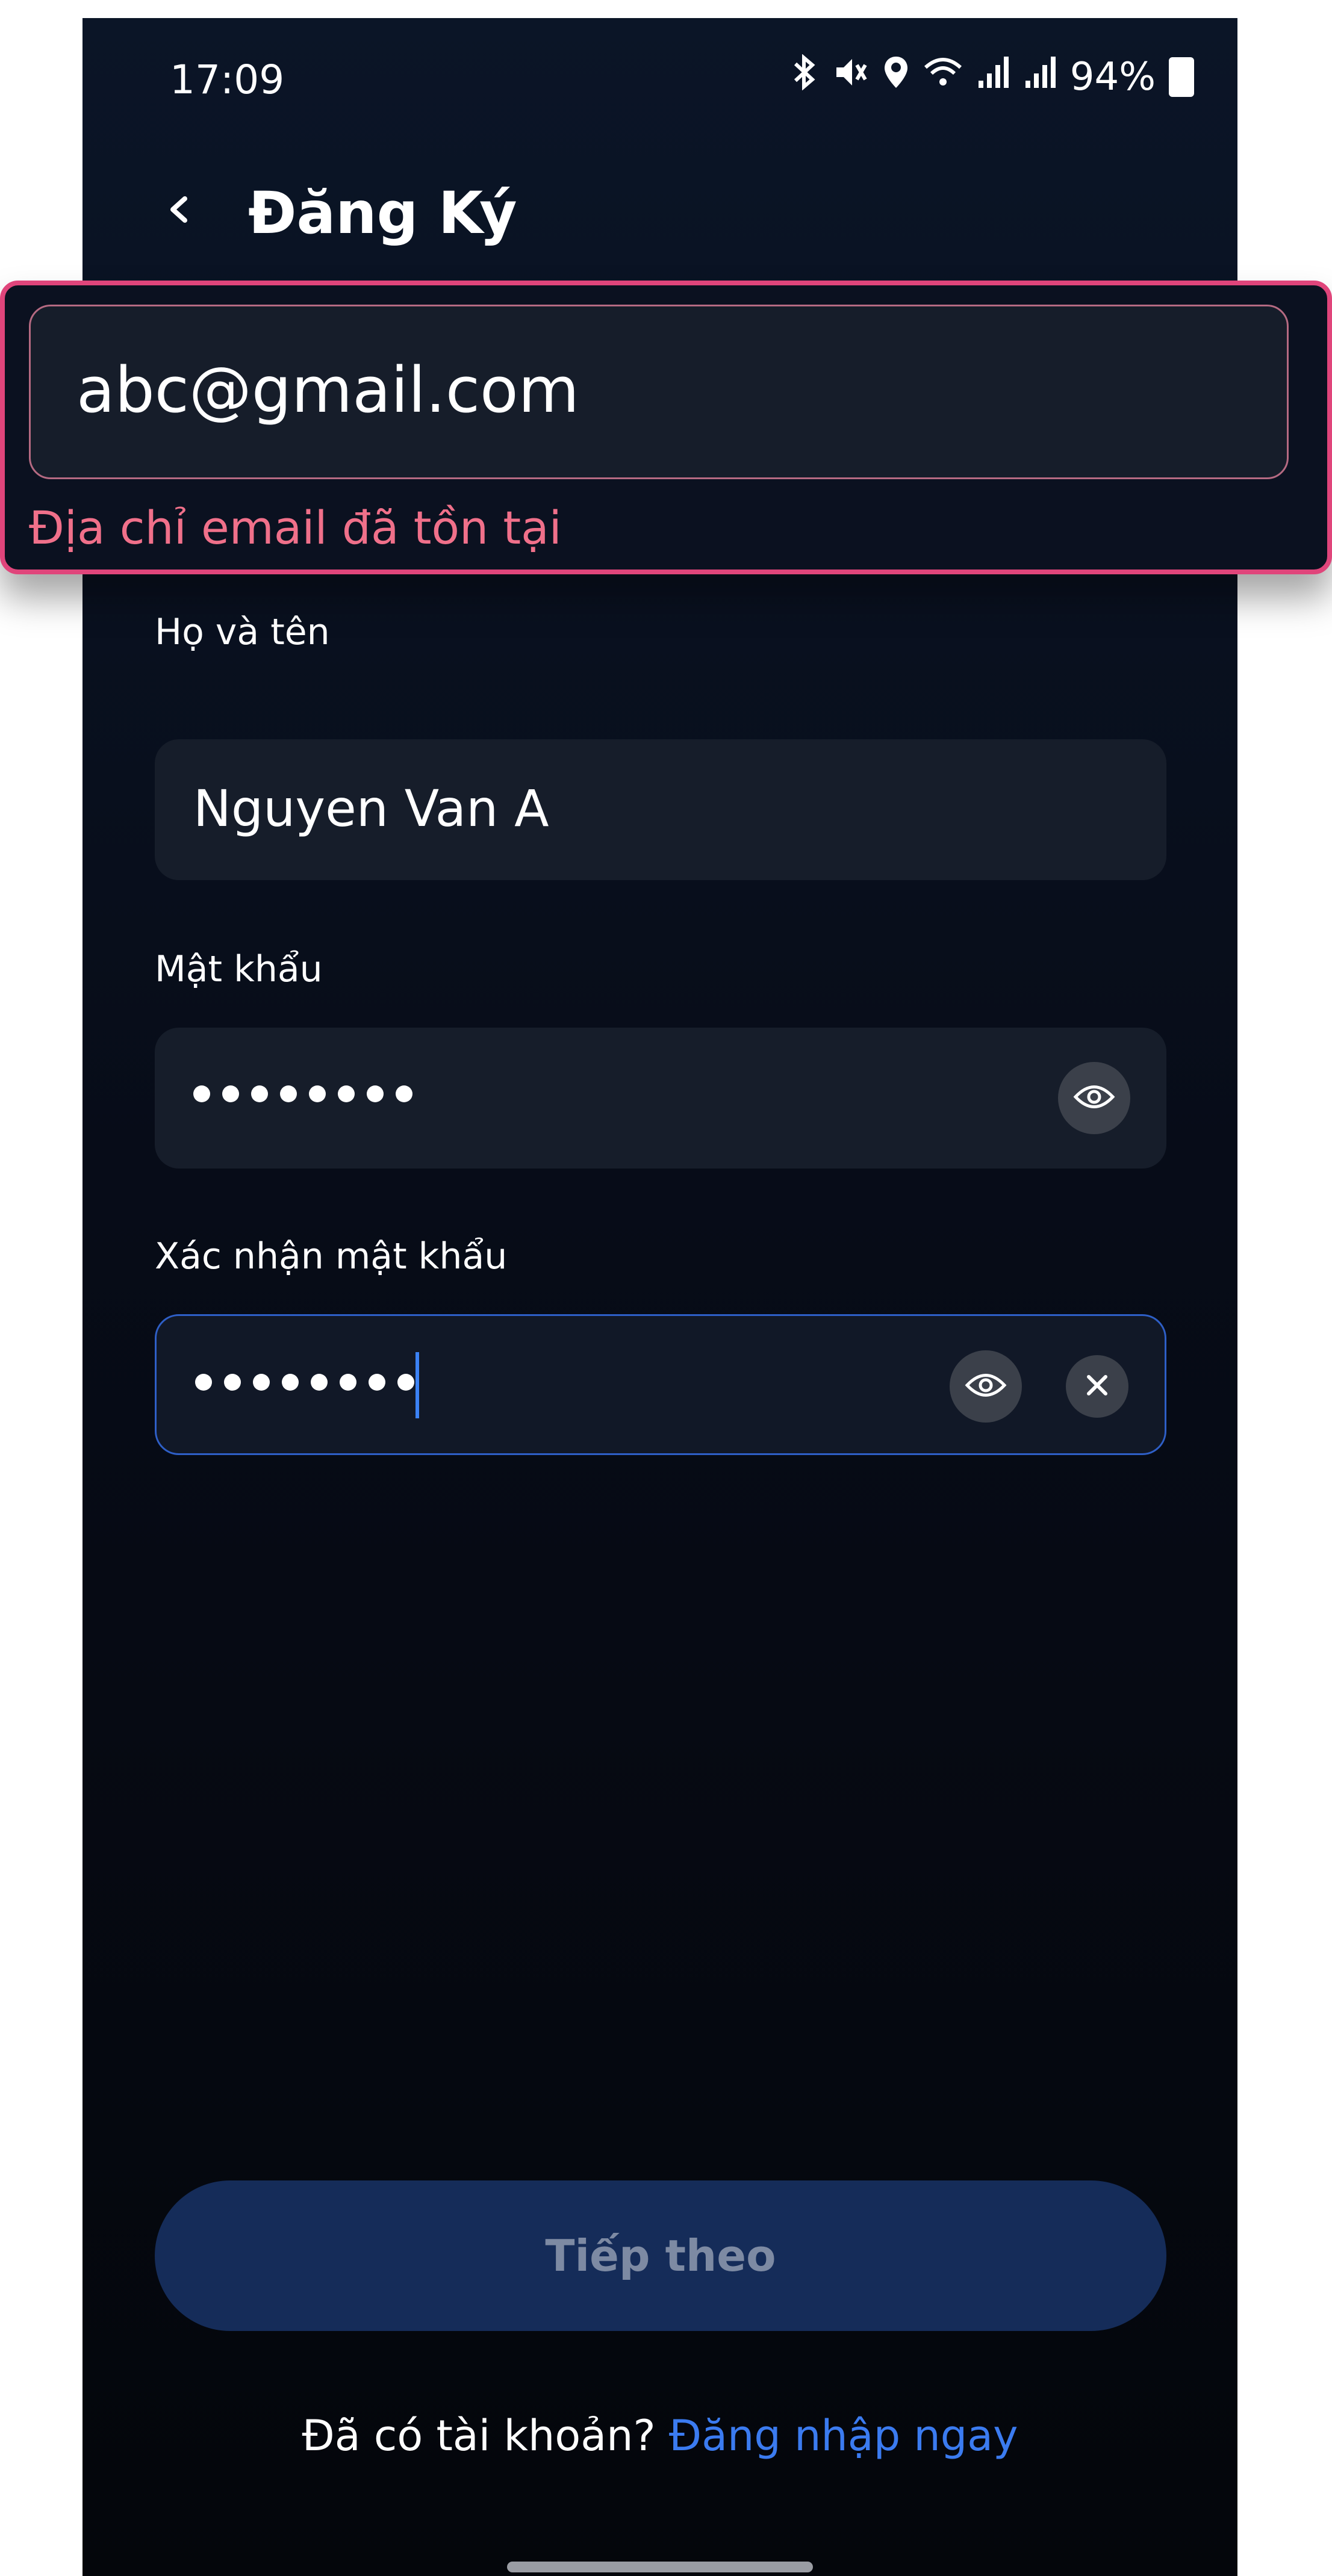  I want to click on text-cursor, so click(417, 1385).